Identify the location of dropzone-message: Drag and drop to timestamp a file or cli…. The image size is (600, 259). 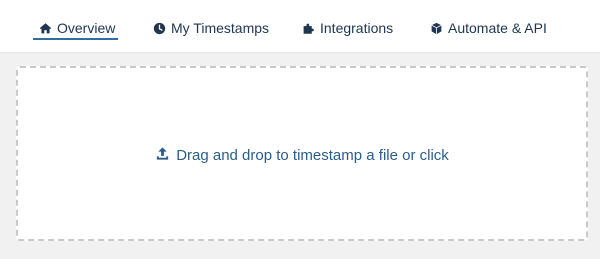
(302, 155).